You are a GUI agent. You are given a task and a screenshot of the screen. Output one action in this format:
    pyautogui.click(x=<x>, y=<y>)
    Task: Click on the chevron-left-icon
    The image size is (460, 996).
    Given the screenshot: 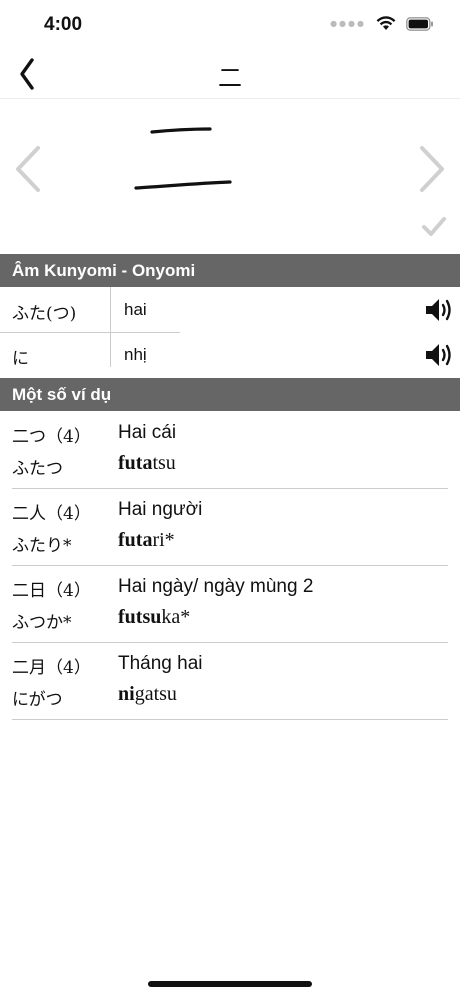 What is the action you would take?
    pyautogui.click(x=28, y=169)
    